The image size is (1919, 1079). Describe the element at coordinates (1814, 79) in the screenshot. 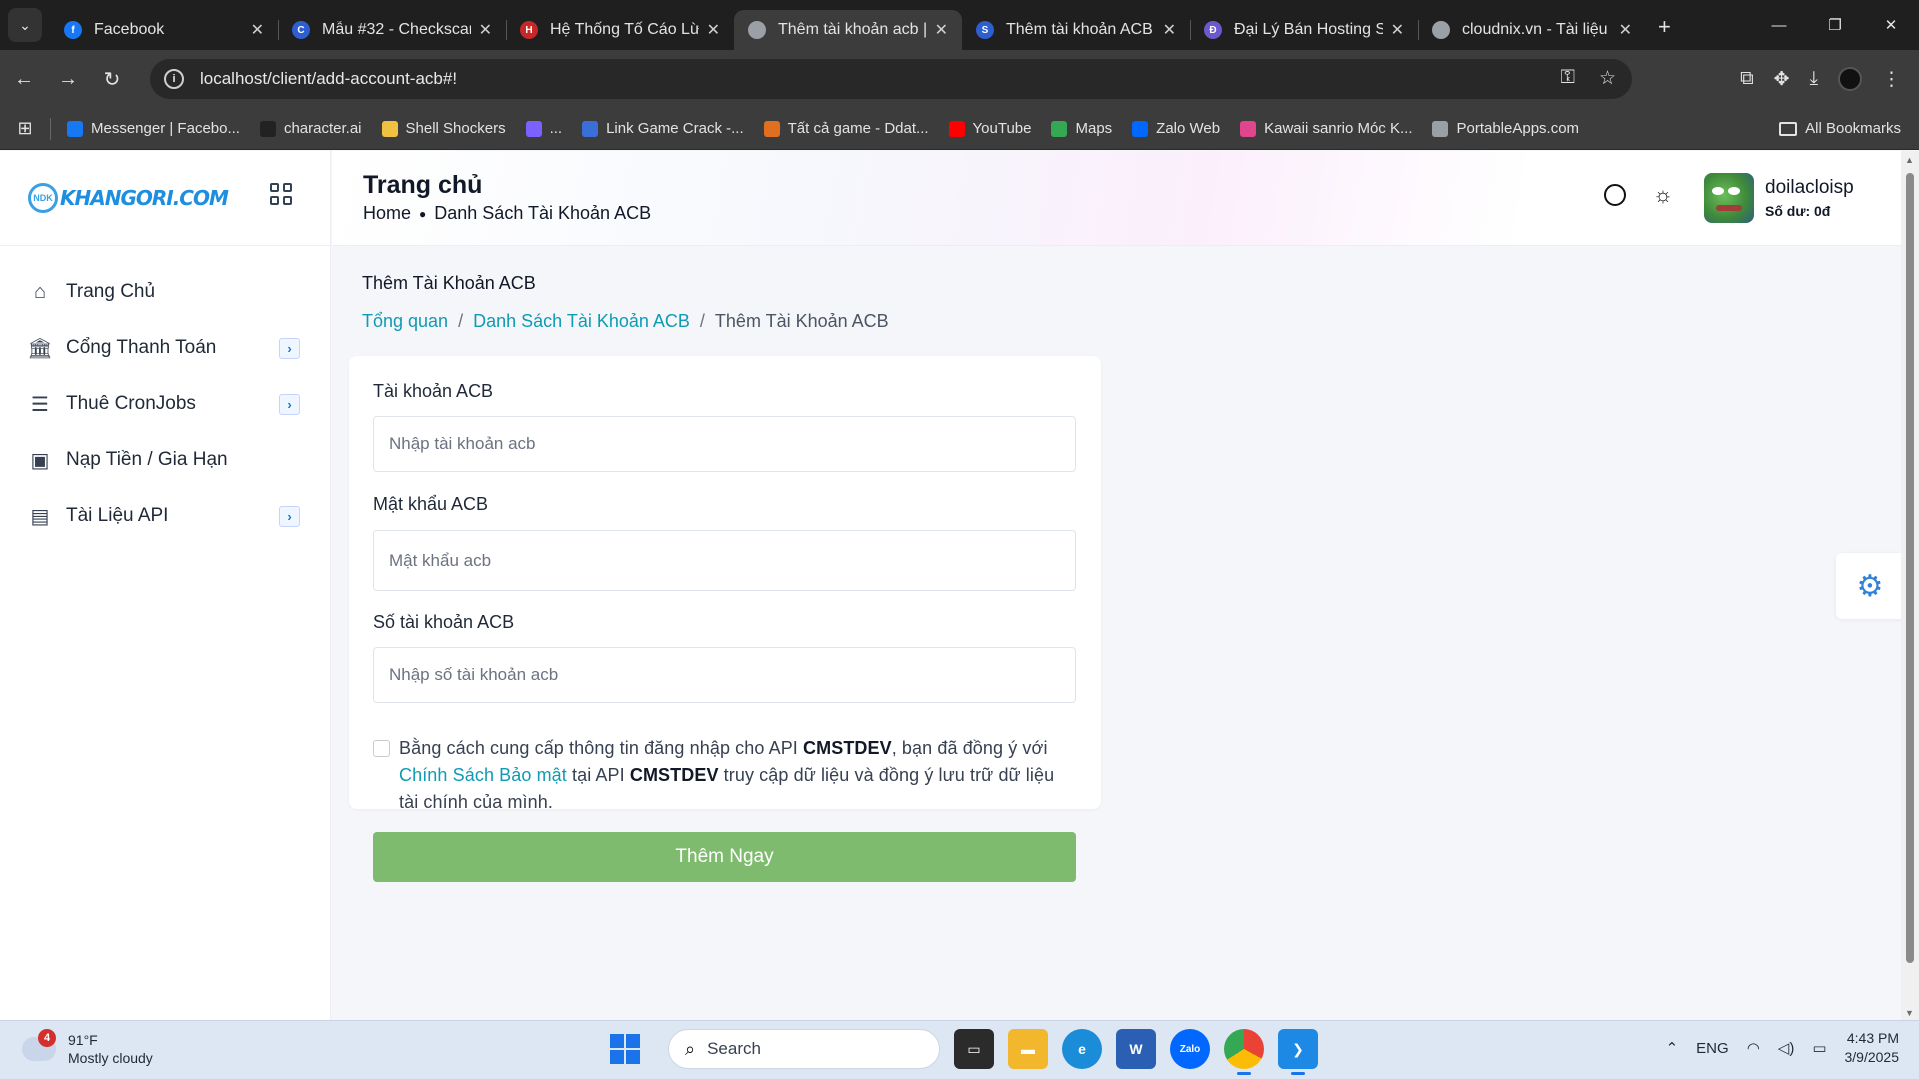

I see `download-icon: ⤓` at that location.